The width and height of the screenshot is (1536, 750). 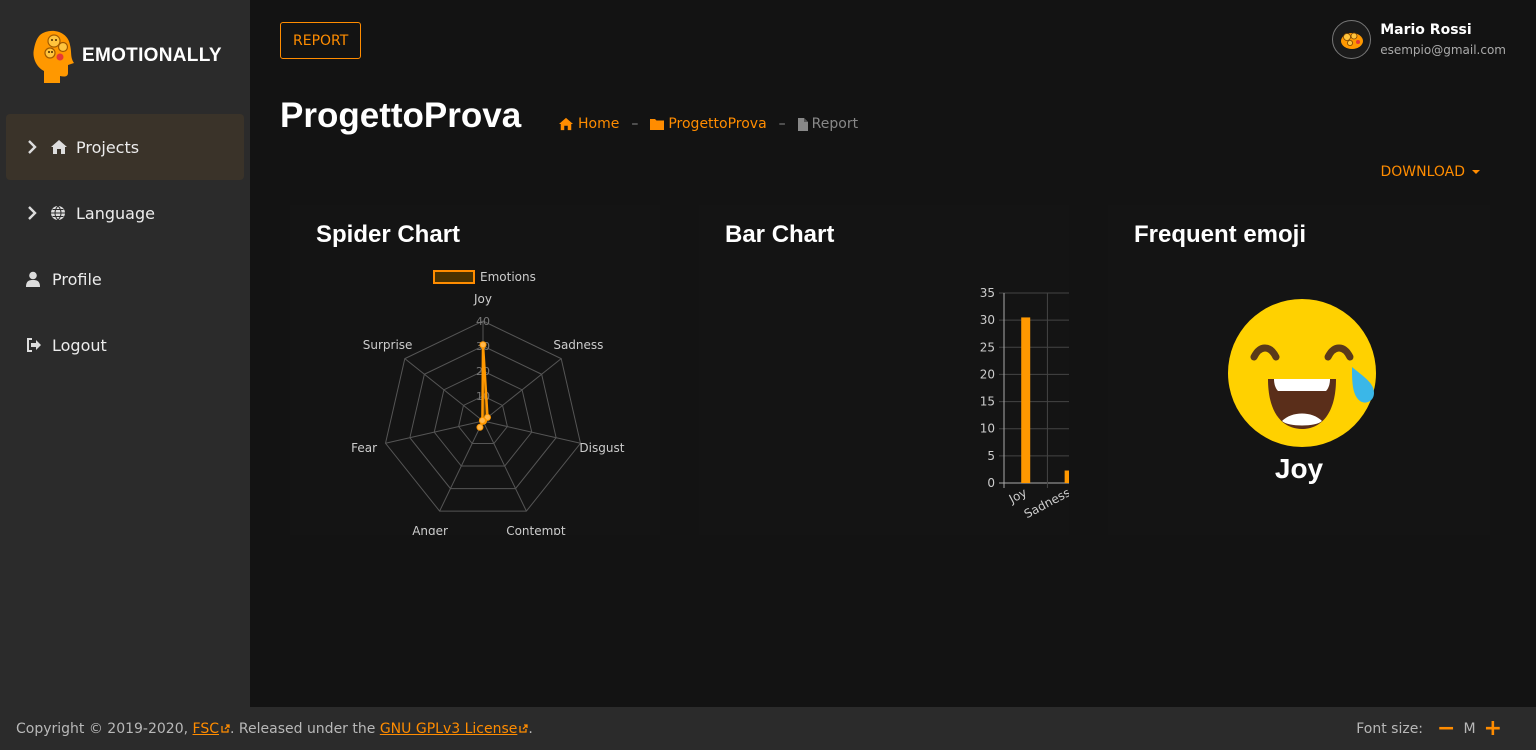 I want to click on radar-category-label: Fear, so click(x=364, y=448).